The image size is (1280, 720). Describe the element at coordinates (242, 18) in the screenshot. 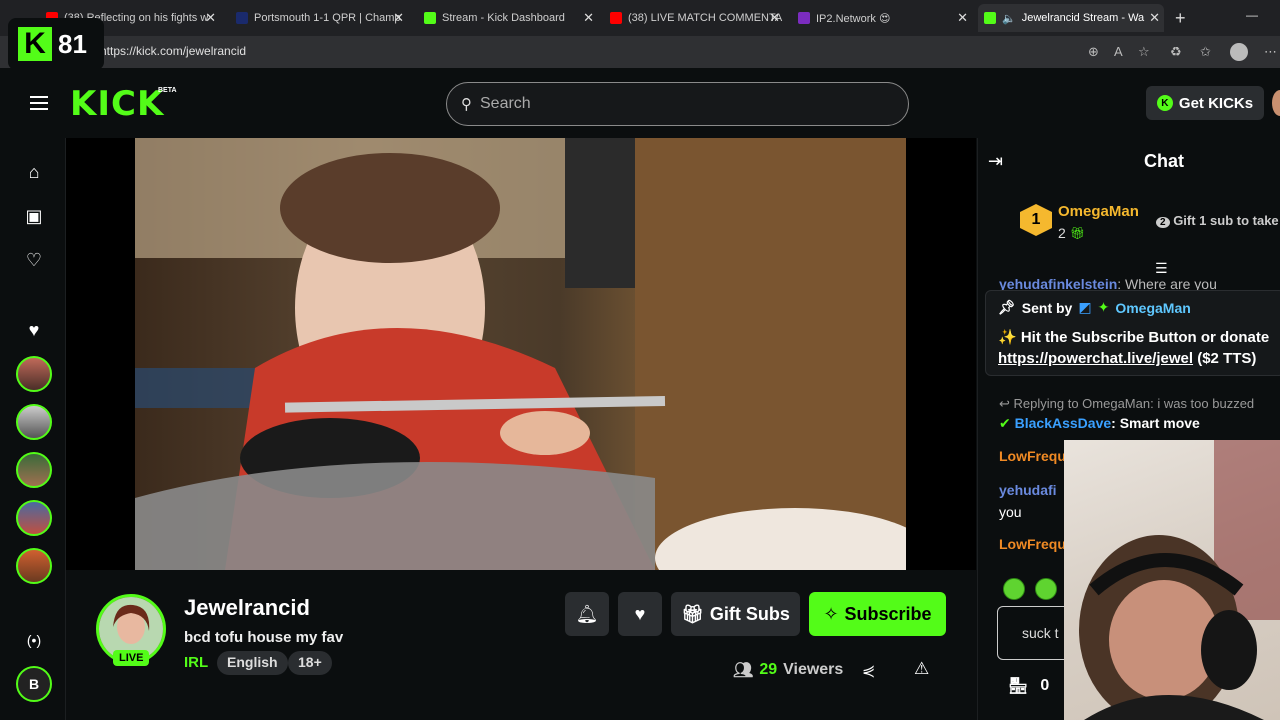

I see `site-icon` at that location.